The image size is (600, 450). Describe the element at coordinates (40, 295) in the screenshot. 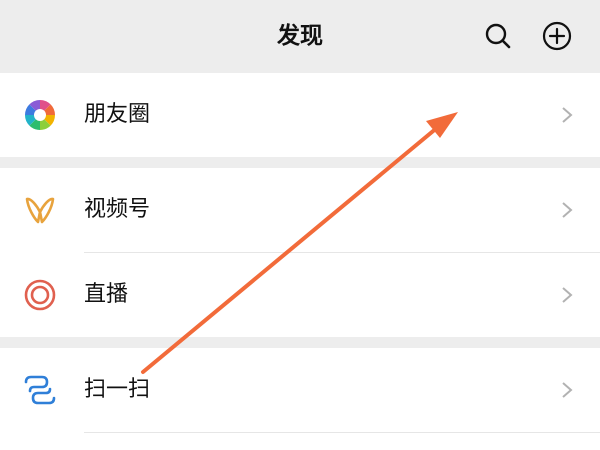

I see `live-broadcast-icon` at that location.